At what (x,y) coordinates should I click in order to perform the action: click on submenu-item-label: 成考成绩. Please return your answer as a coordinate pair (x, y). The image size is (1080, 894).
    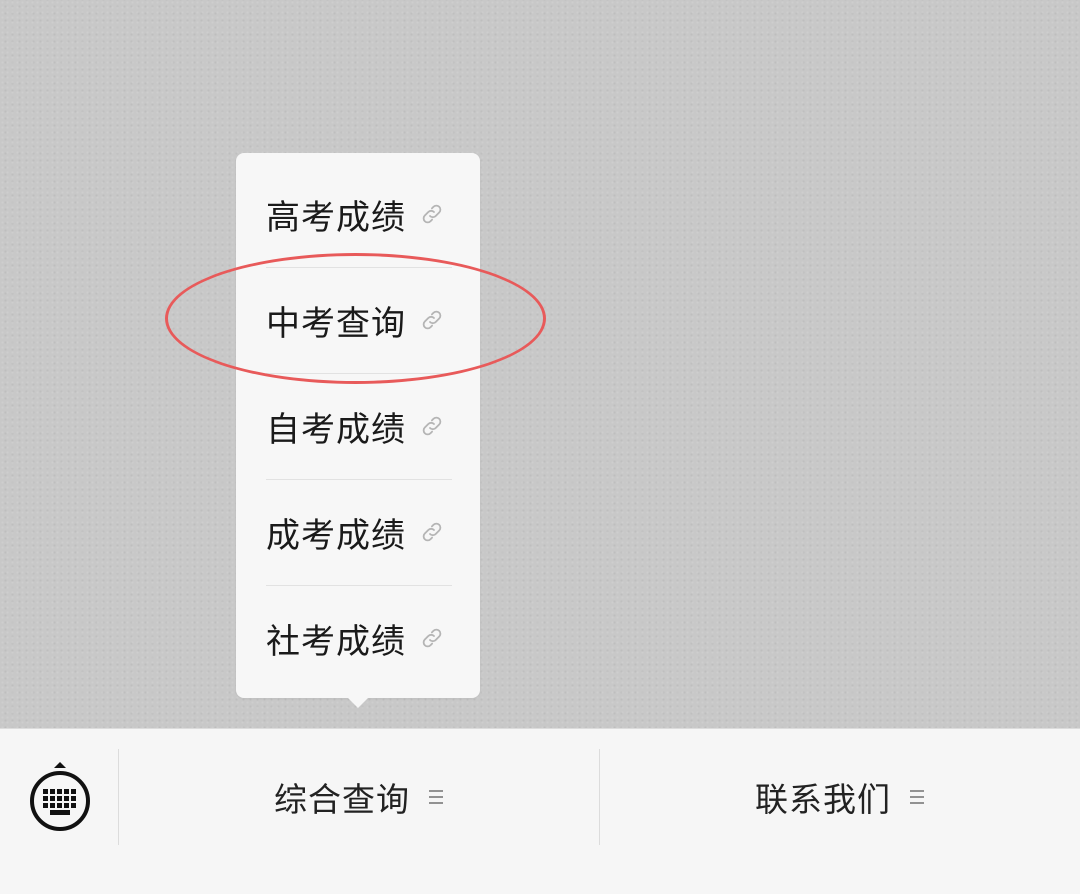
    Looking at the image, I should click on (336, 535).